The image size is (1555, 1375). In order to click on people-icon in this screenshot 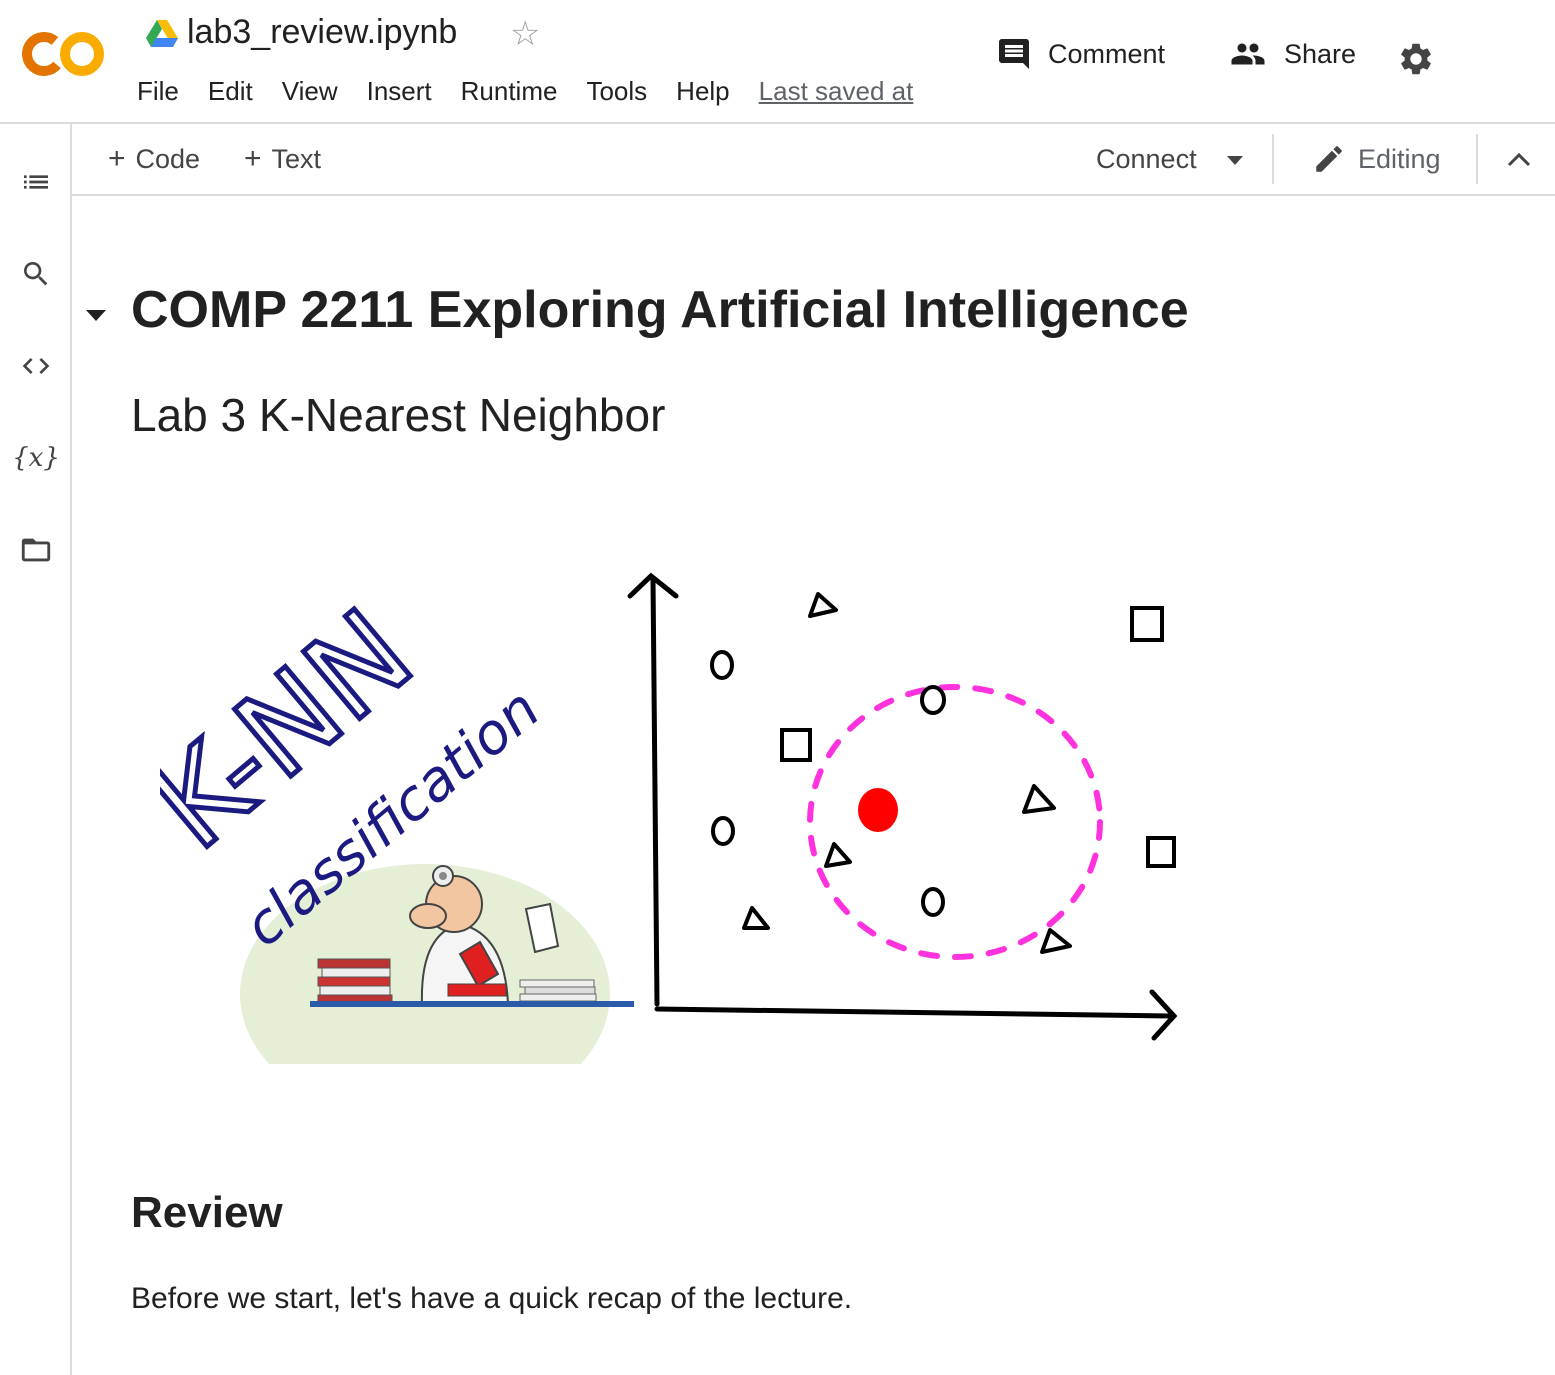, I will do `click(1248, 54)`.